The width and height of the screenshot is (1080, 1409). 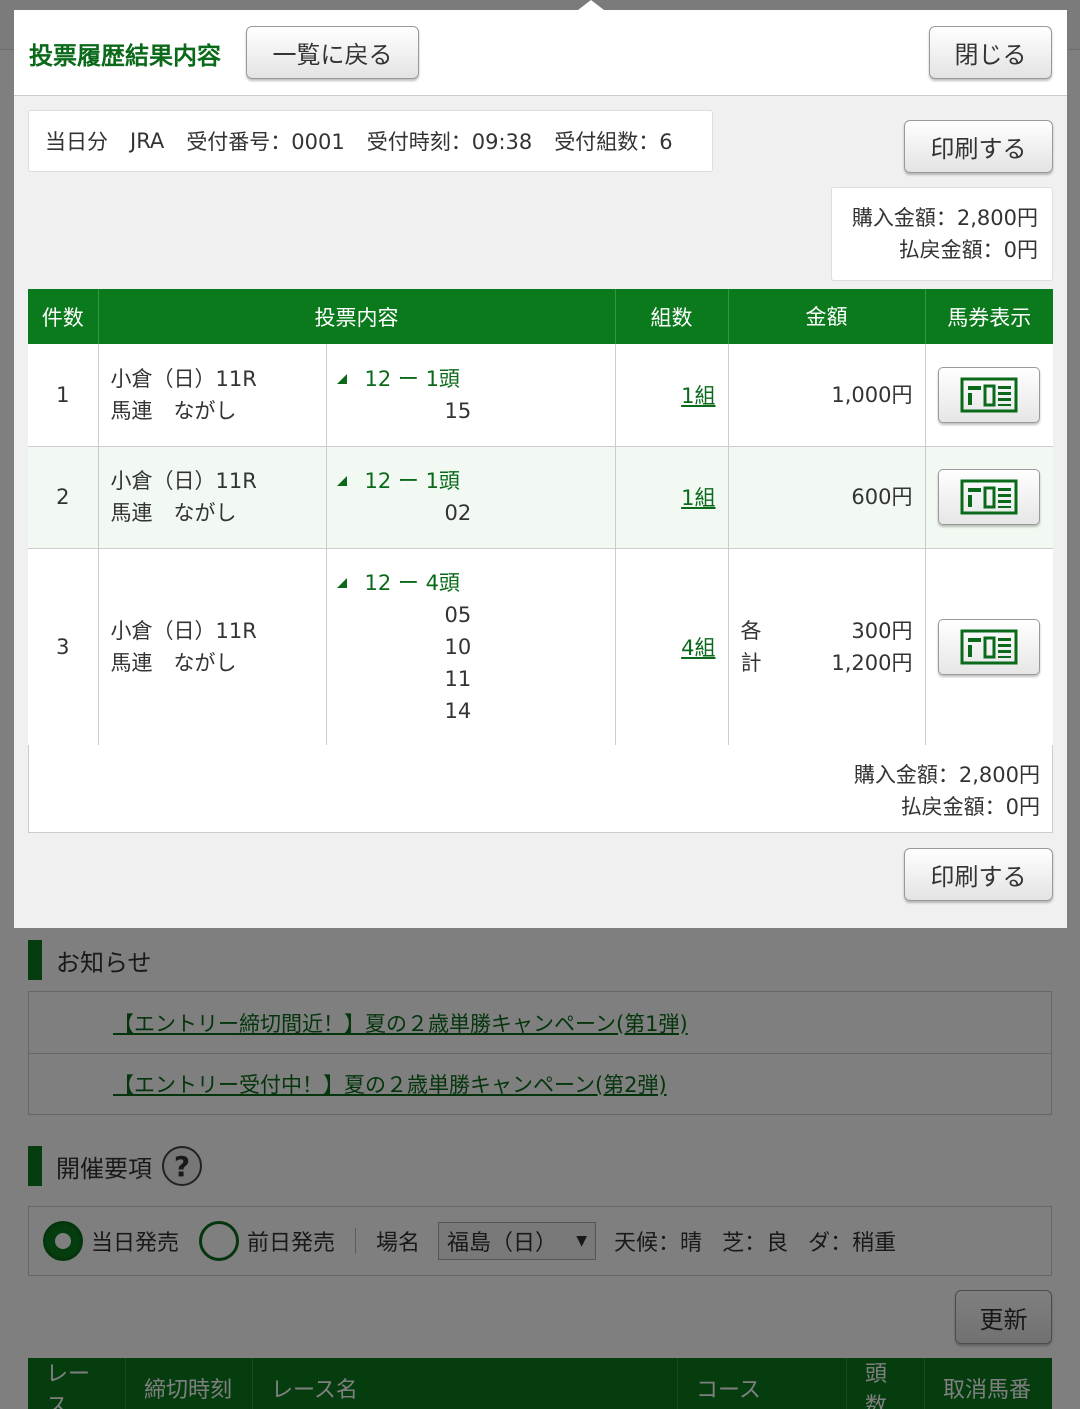 I want to click on combination-cell: 12 ー 4頭 05 10 11 14, so click(x=471, y=647).